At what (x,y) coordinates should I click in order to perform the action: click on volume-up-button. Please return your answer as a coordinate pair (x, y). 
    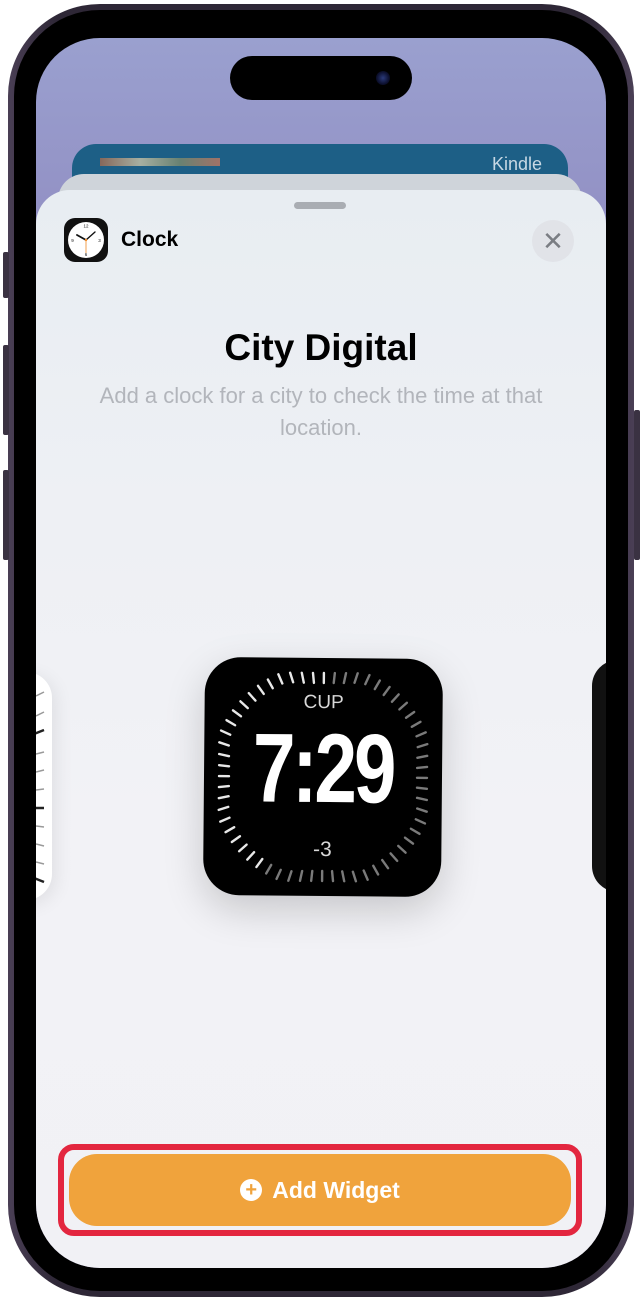
    Looking at the image, I should click on (6, 390).